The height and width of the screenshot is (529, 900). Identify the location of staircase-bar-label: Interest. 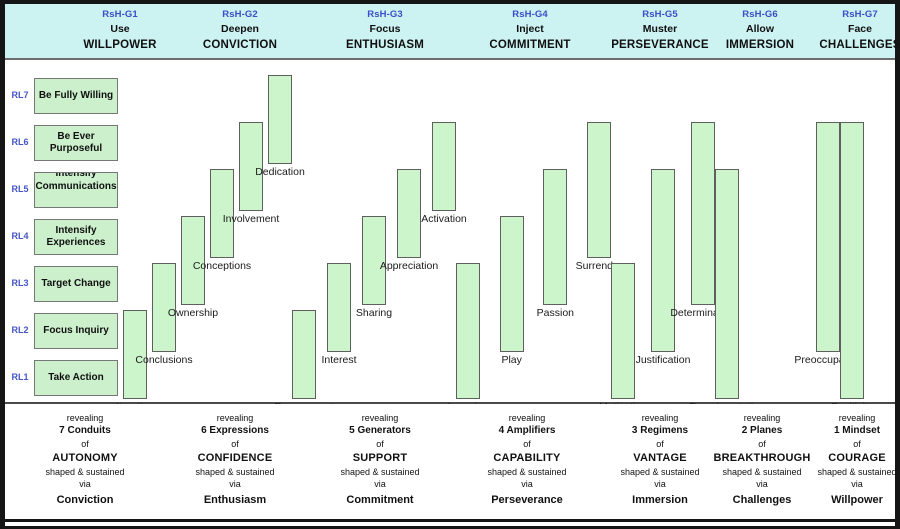
(339, 360).